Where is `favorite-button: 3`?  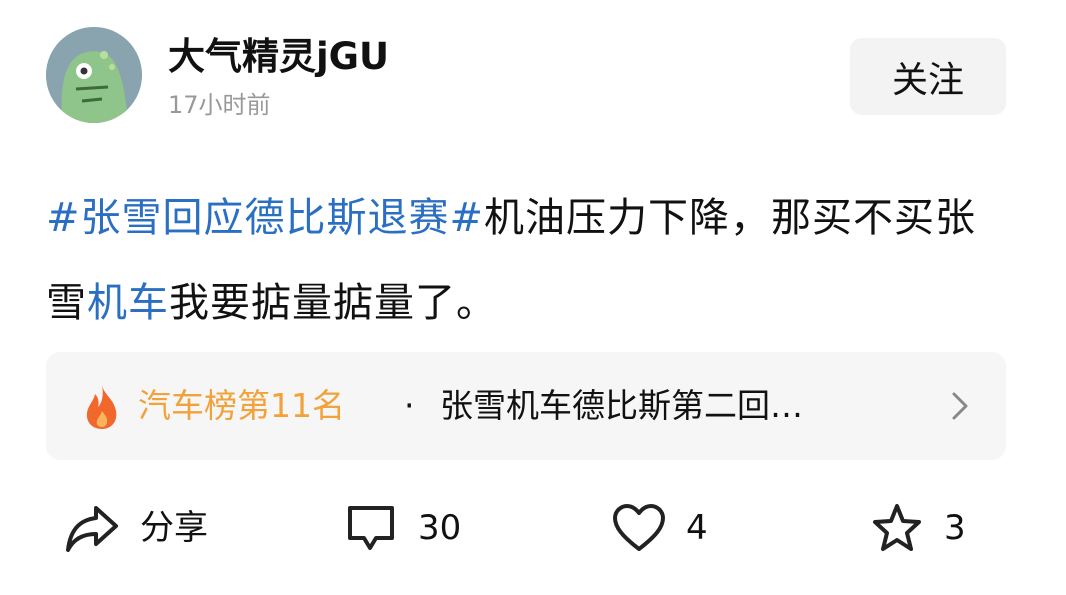
favorite-button: 3 is located at coordinates (918, 528).